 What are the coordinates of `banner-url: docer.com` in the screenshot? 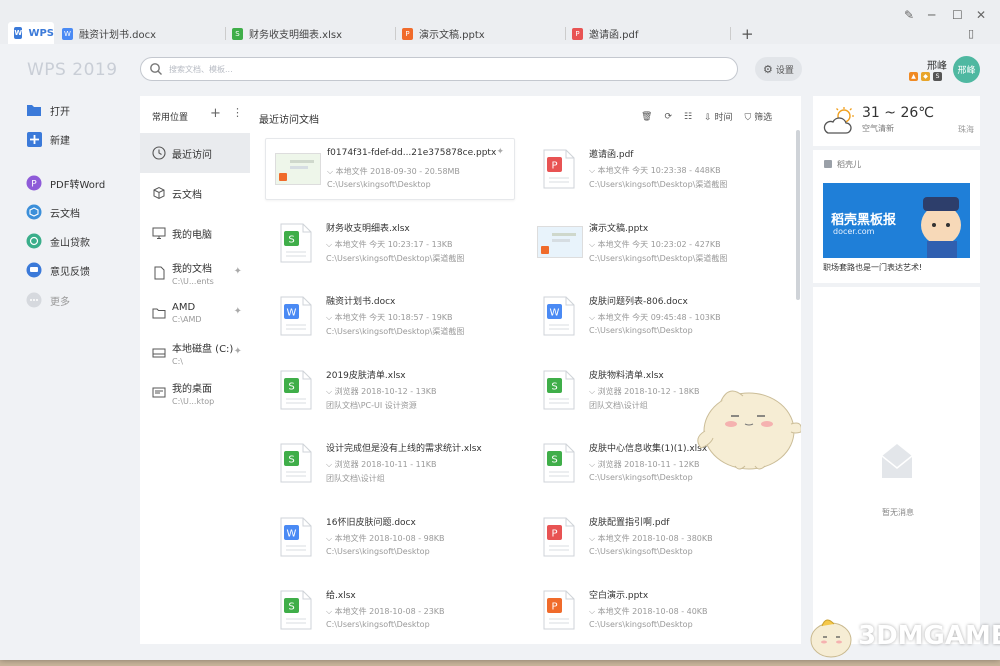 It's located at (854, 231).